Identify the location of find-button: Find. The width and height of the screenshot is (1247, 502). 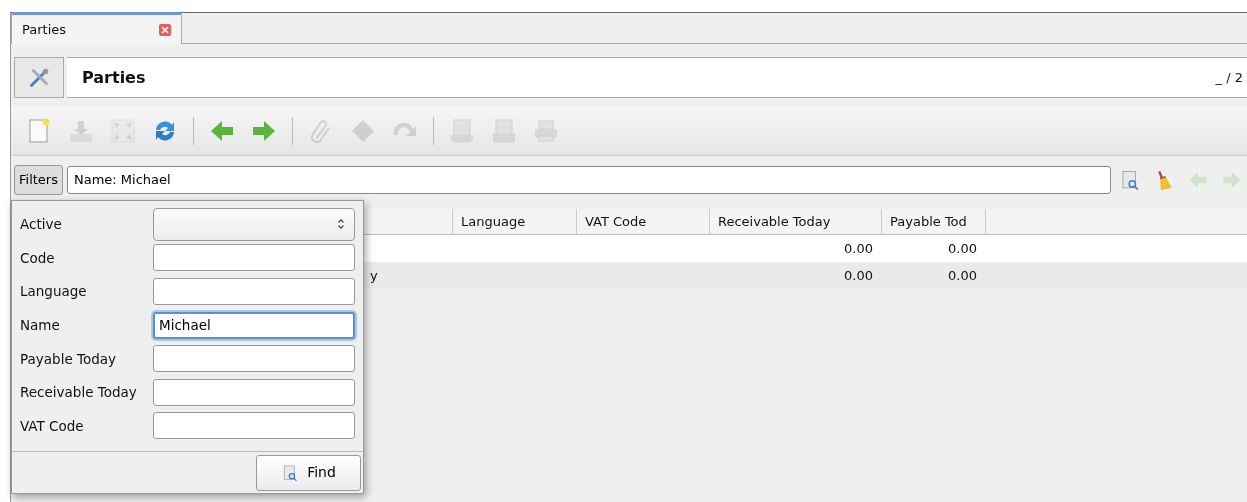
(308, 472).